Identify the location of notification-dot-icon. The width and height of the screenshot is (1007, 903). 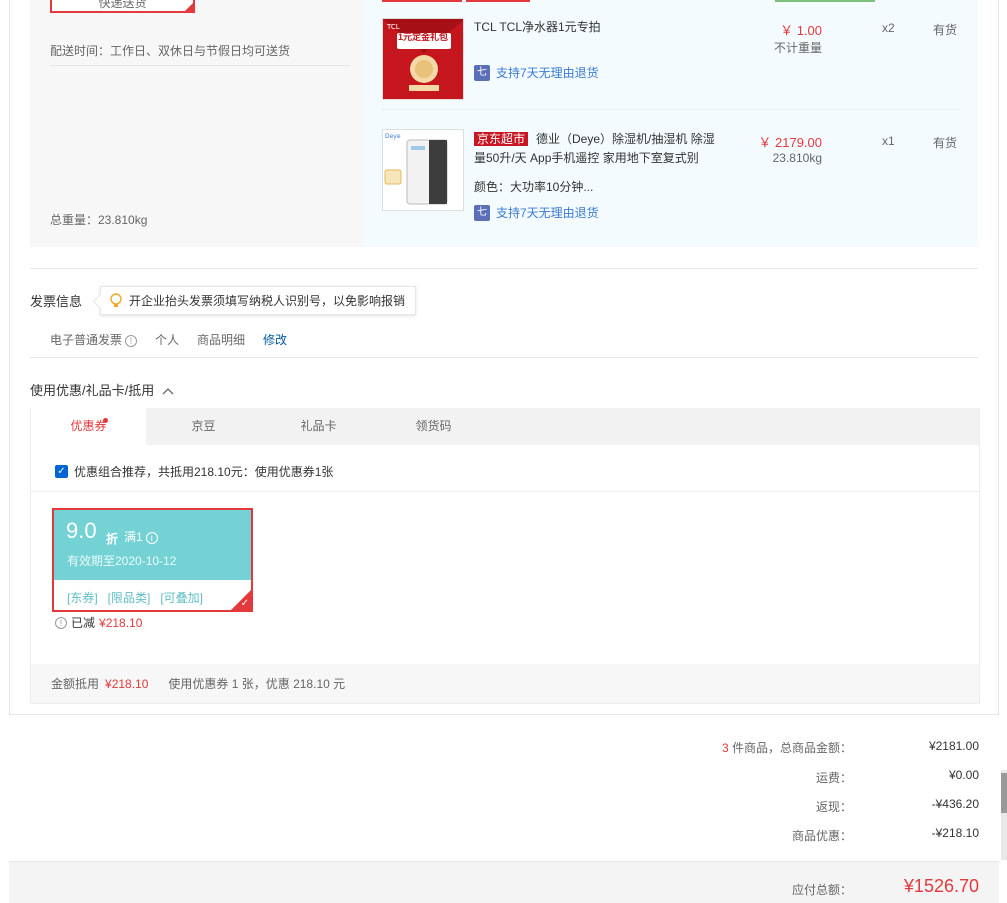
(105, 420).